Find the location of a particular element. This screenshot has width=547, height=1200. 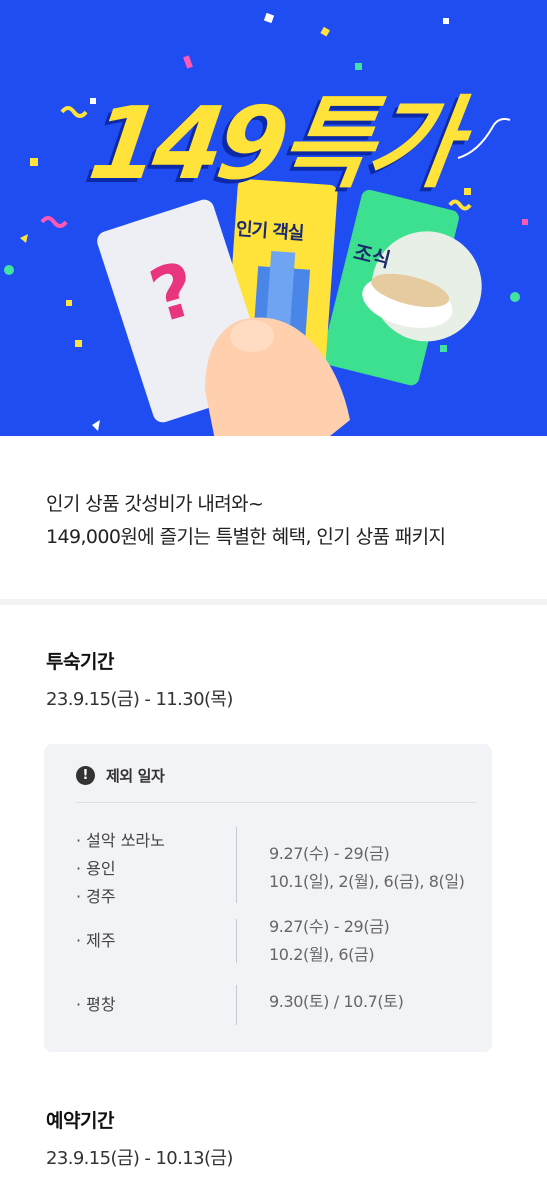

booking-period-dates: 23.9.15(금) - 10.13(금) is located at coordinates (139, 1158).